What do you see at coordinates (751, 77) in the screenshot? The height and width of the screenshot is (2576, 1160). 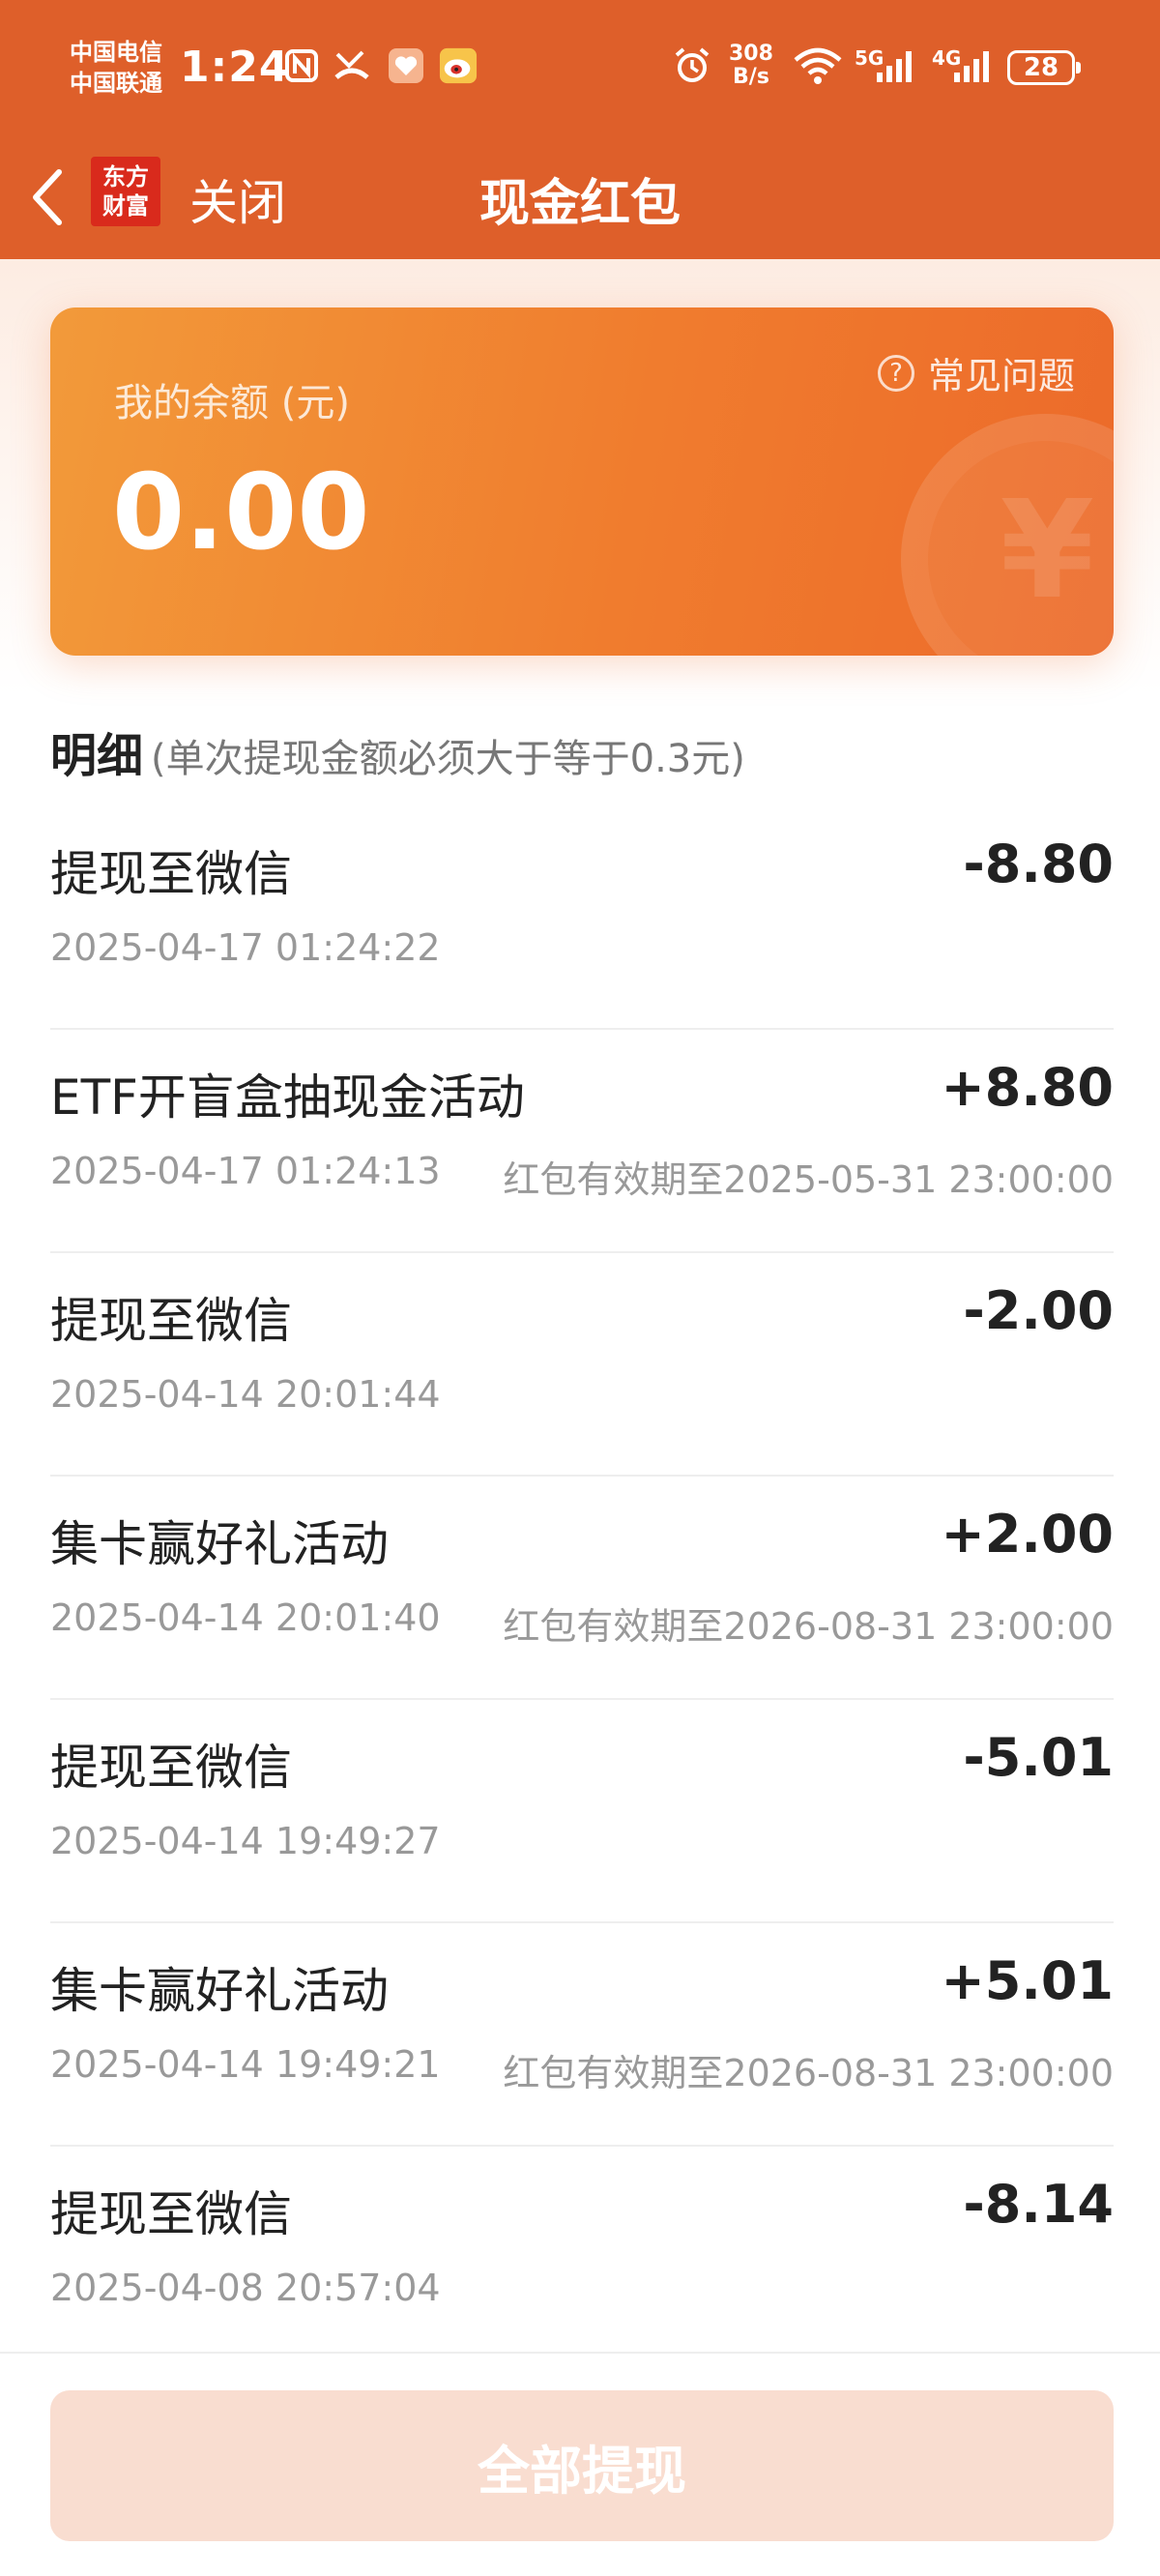 I see `net-speed-unit: B/s` at bounding box center [751, 77].